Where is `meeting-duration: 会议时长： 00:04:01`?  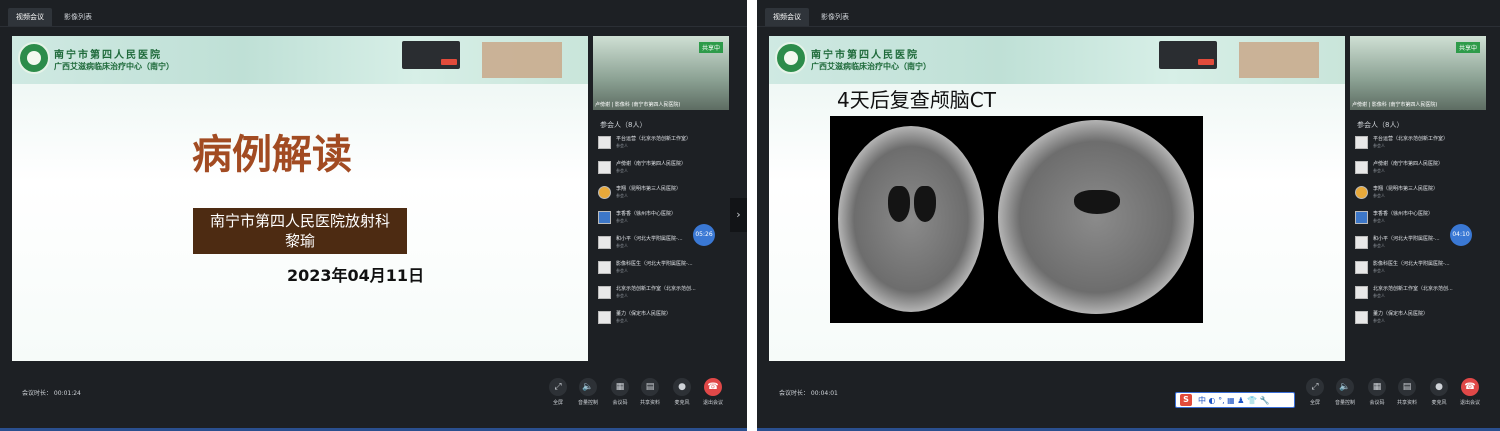
meeting-duration: 会议时长： 00:04:01 is located at coordinates (808, 393).